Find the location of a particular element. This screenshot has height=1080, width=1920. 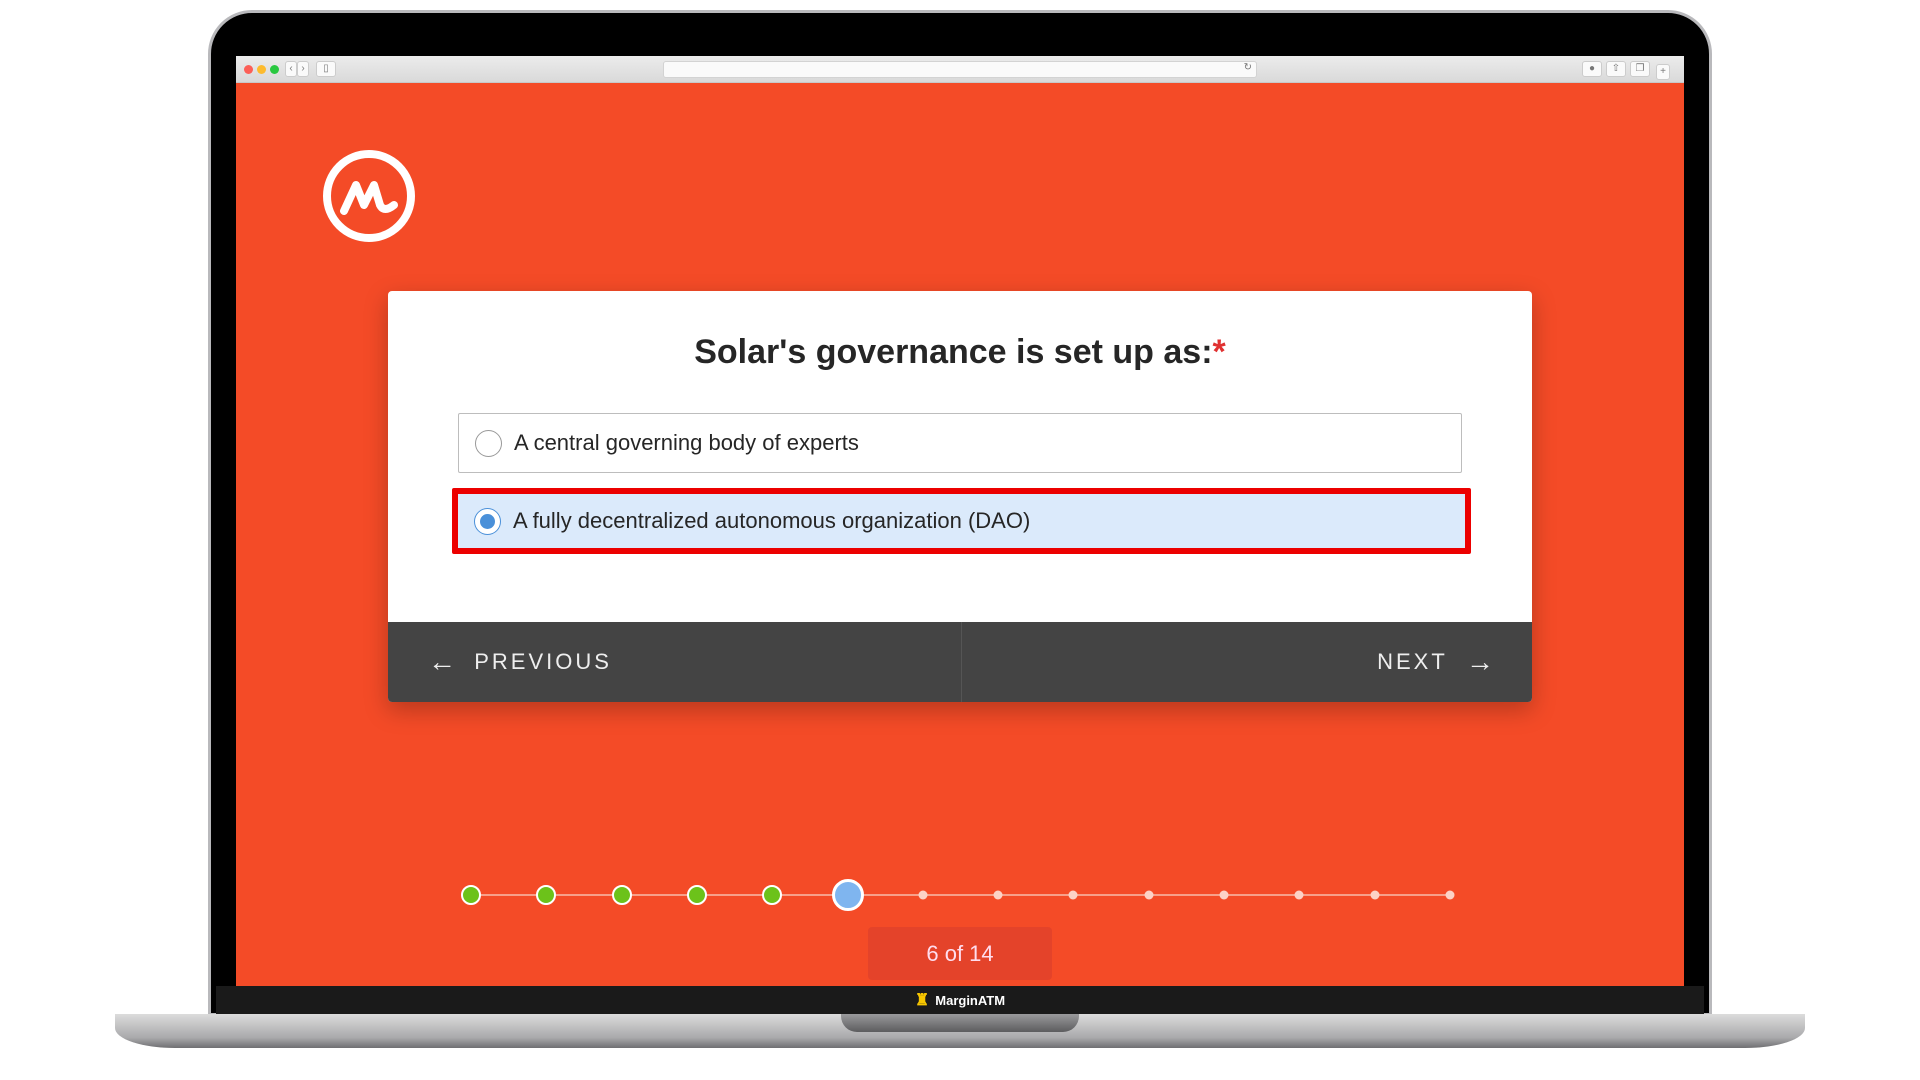

taskbar: ♜ MarginATM is located at coordinates (960, 1000).